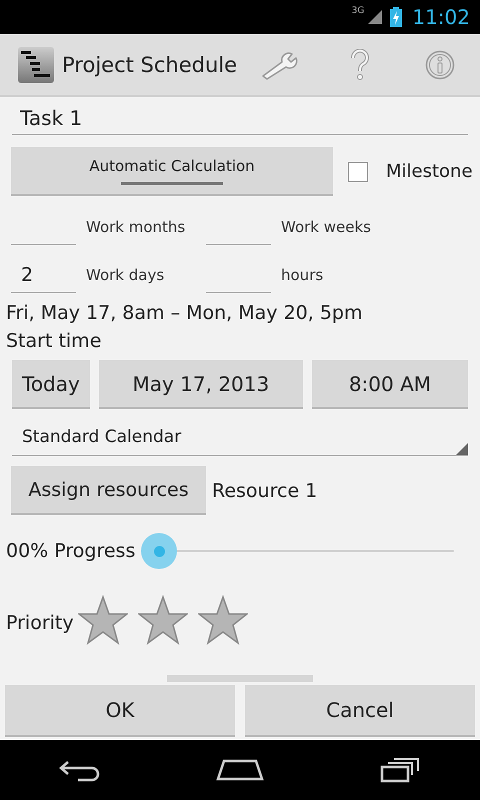  I want to click on duration-label: hours, so click(302, 275).